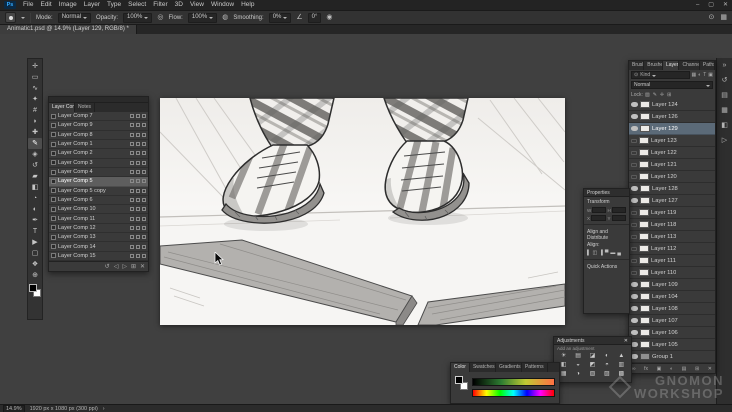  What do you see at coordinates (98, 145) in the screenshot?
I see `layer-comp-row: Layer Comp 1` at bounding box center [98, 145].